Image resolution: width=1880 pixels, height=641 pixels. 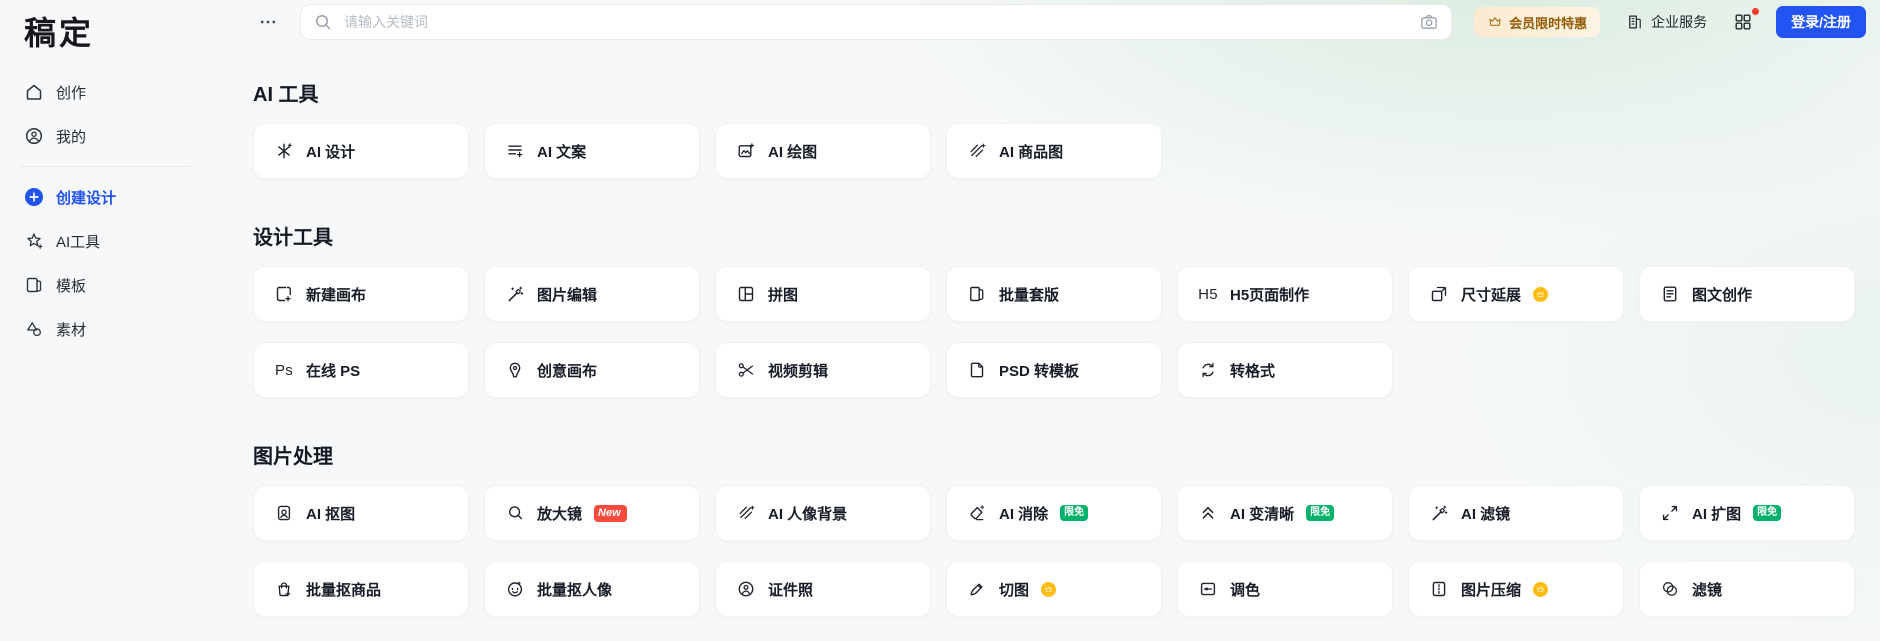 I want to click on tool-card-label: AI 设计, so click(x=331, y=152).